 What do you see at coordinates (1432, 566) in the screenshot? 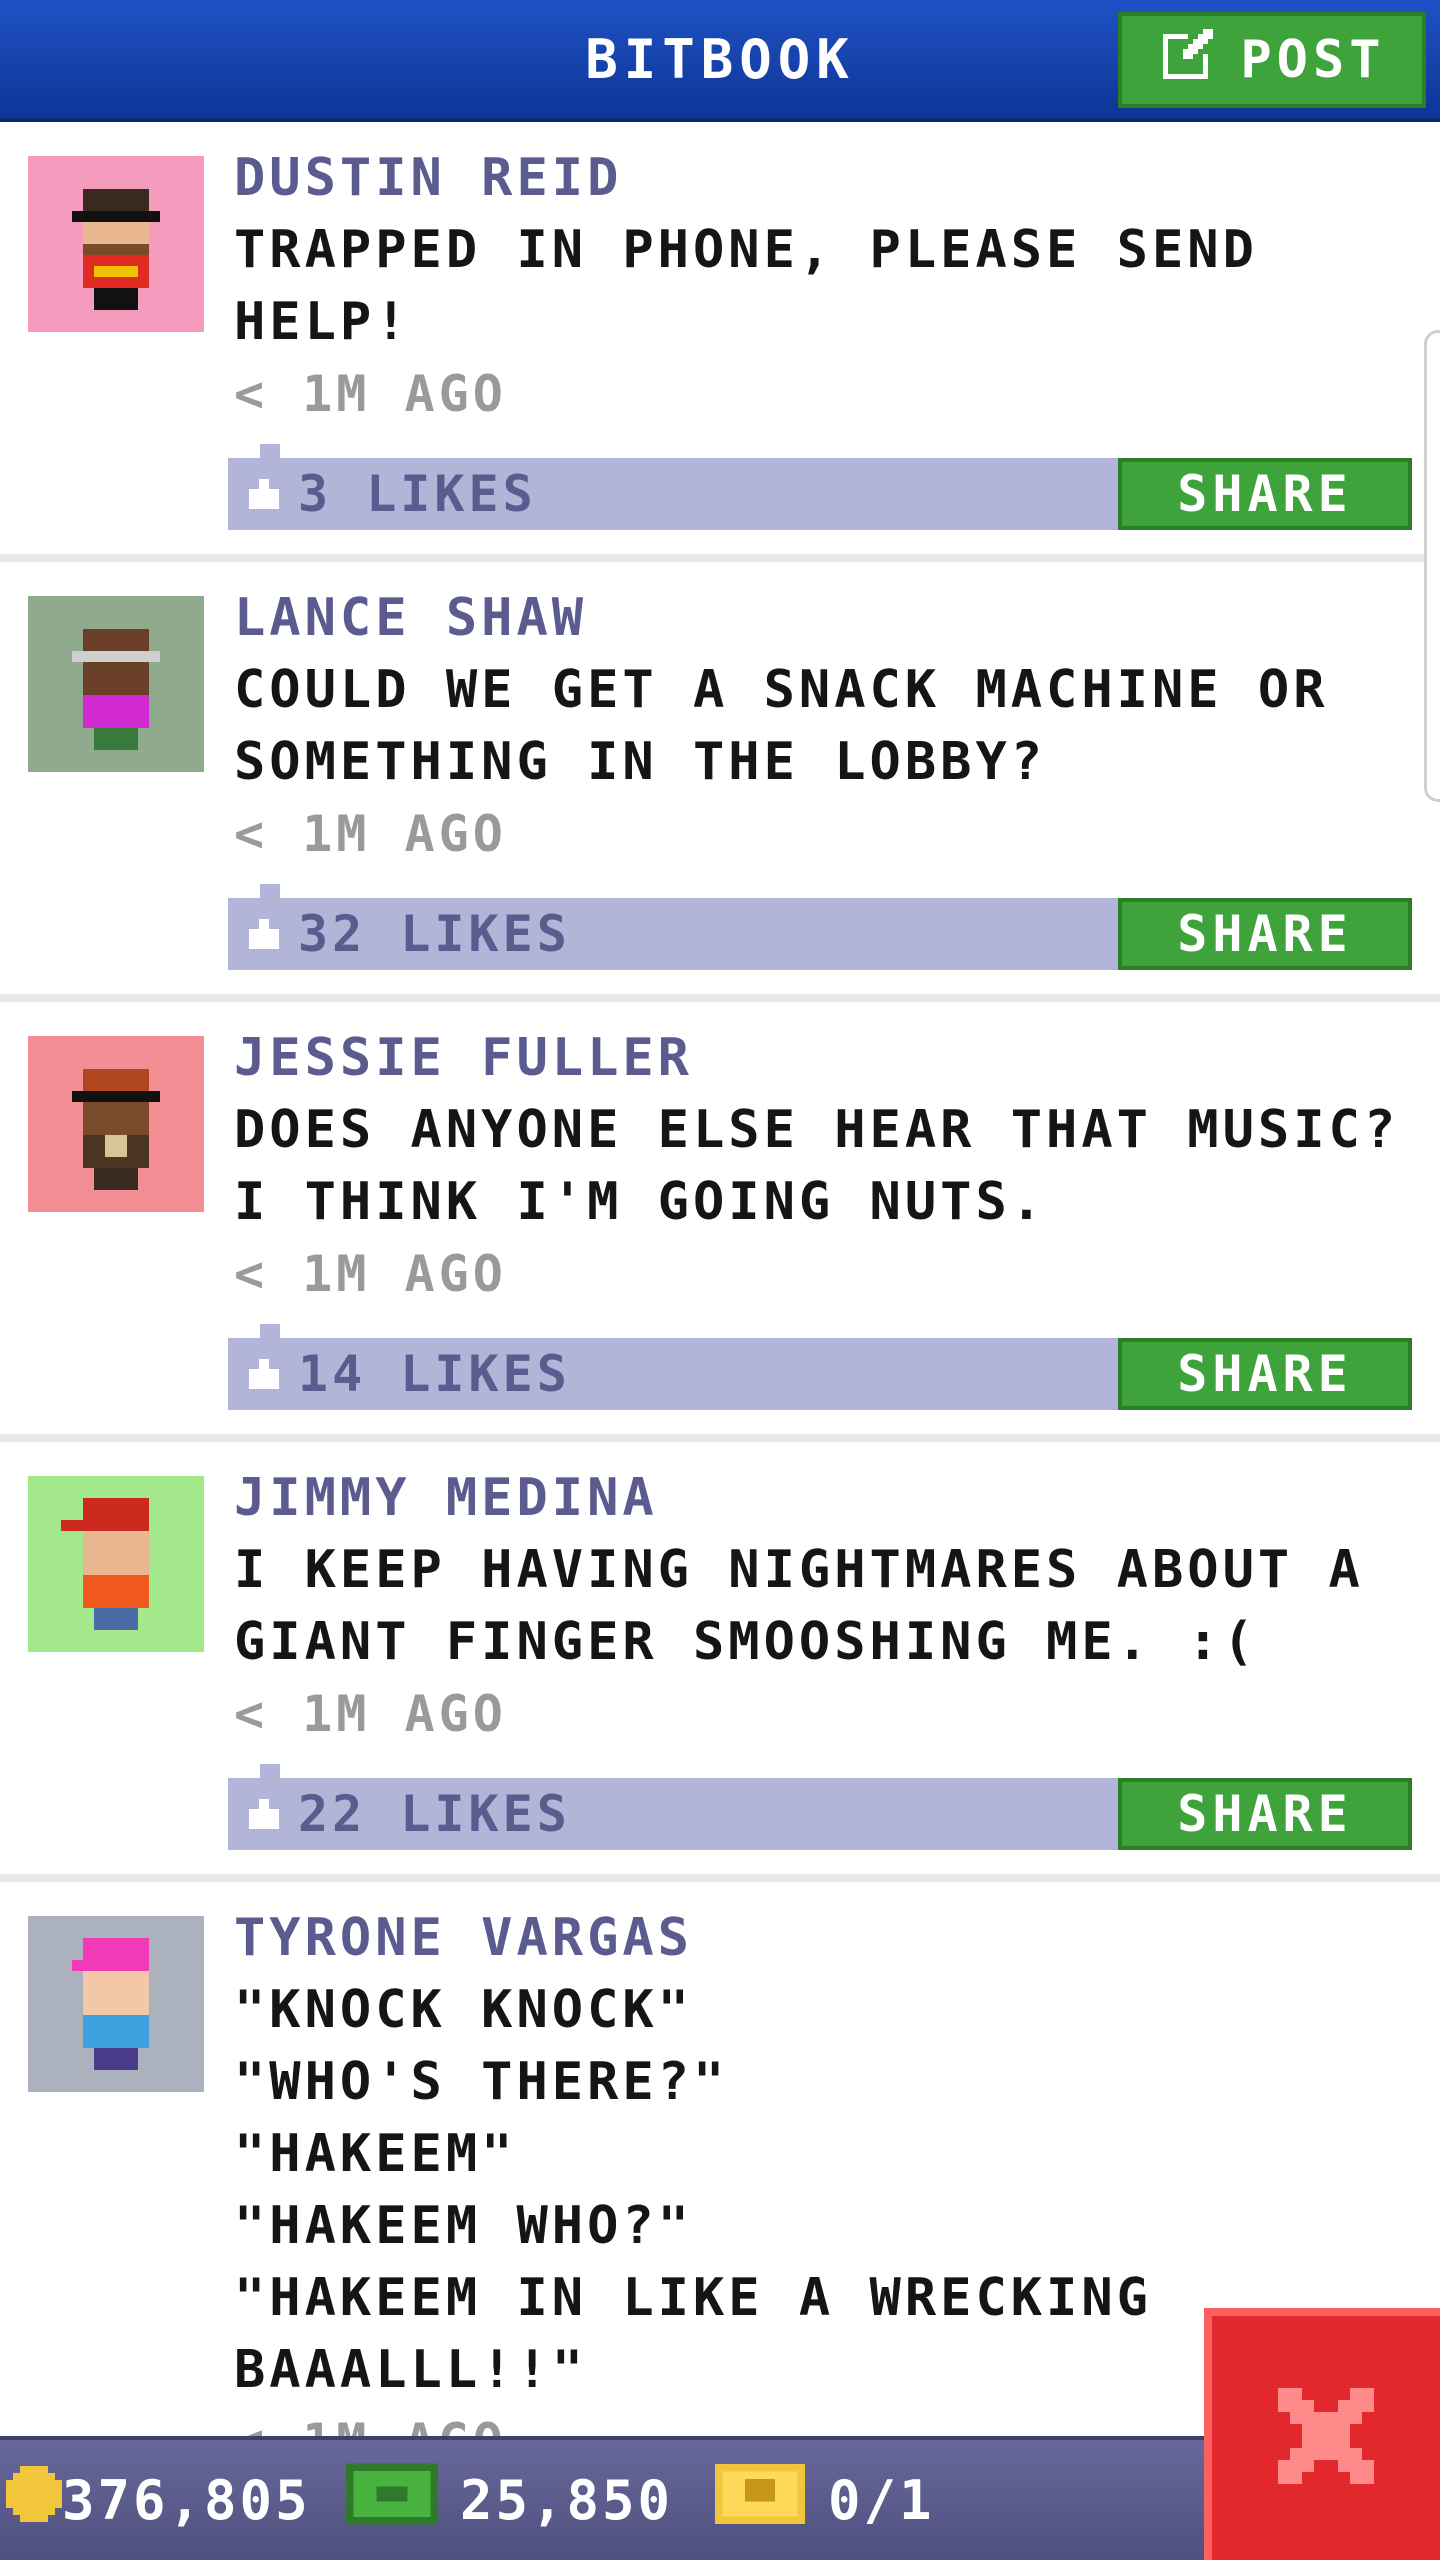
I see `scrollbar` at bounding box center [1432, 566].